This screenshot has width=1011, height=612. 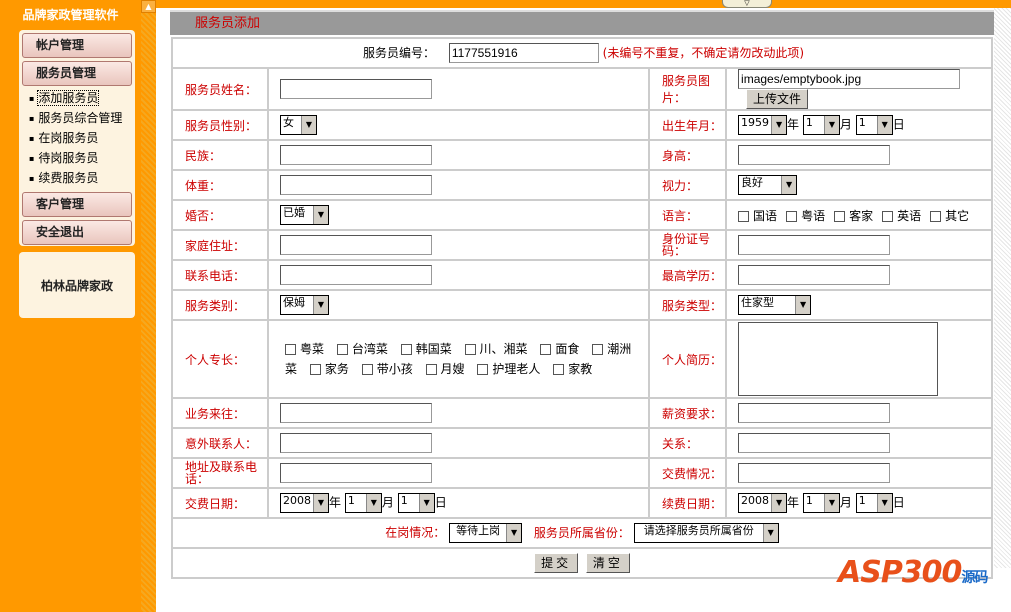 I want to click on birth-day-select: 1 ▼, so click(x=874, y=125).